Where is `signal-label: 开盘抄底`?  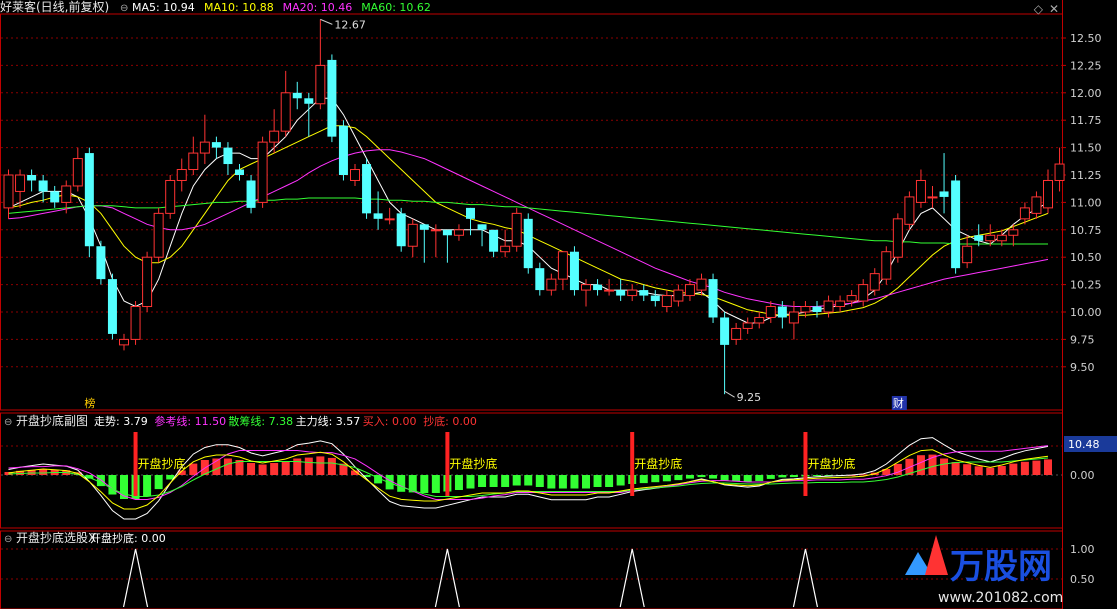 signal-label: 开盘抄底 is located at coordinates (658, 463).